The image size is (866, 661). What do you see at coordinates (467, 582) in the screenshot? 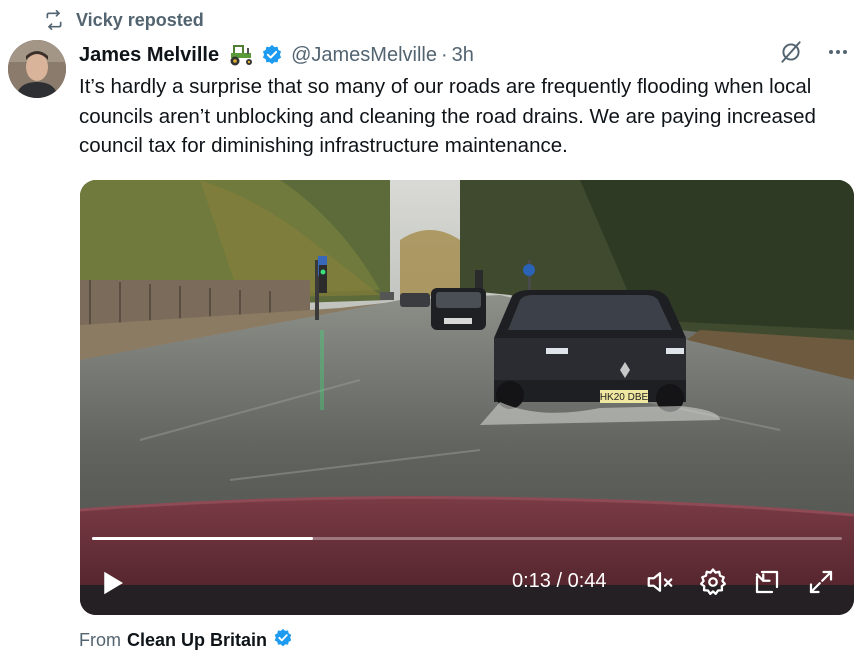
I see `video-controls: 0:13 / 0:44` at bounding box center [467, 582].